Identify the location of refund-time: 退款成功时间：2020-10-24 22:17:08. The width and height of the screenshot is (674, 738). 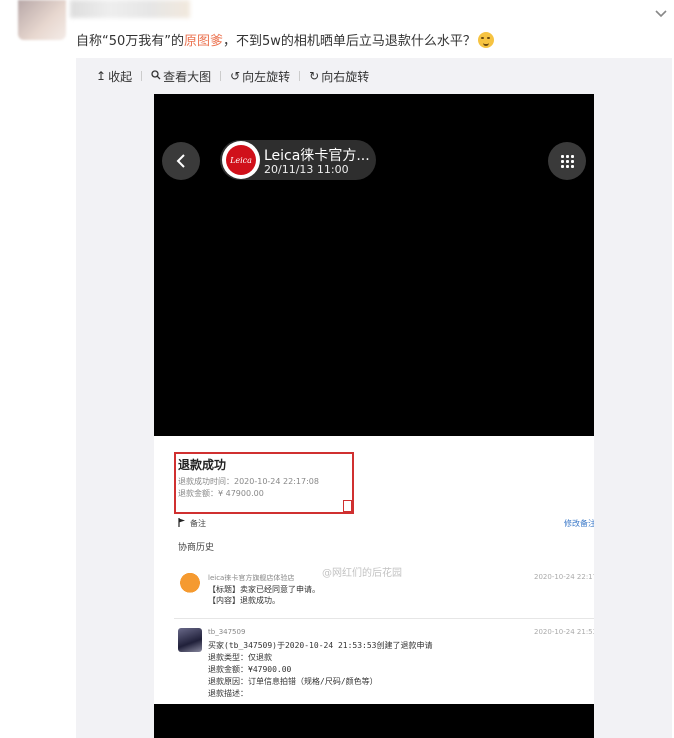
(248, 481).